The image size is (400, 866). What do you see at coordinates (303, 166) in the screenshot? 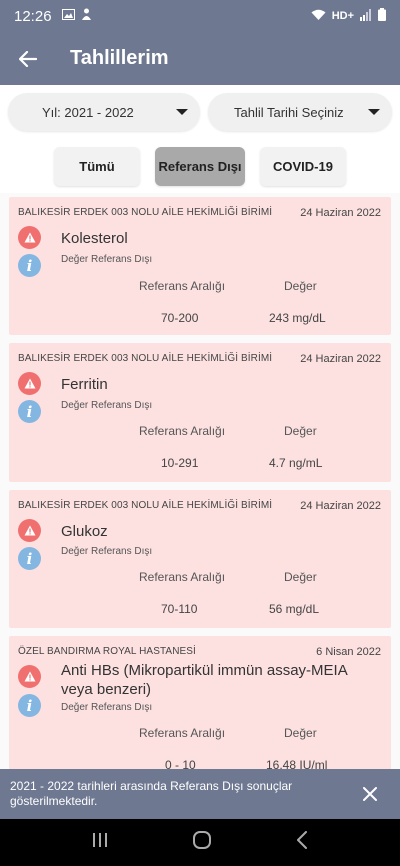
I see `tab-covid: COVID-19` at bounding box center [303, 166].